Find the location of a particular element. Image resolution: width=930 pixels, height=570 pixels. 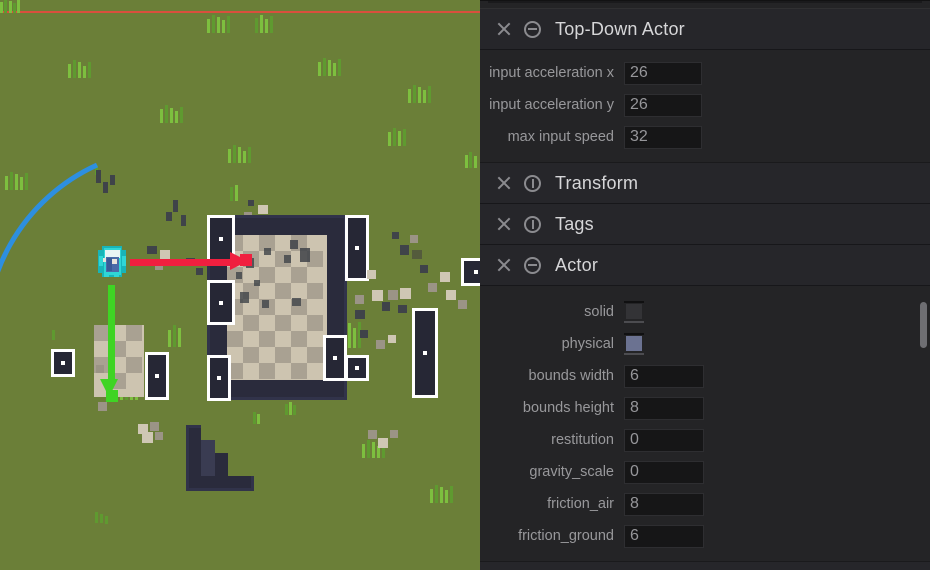

field-label: friction_ground is located at coordinates (566, 536).